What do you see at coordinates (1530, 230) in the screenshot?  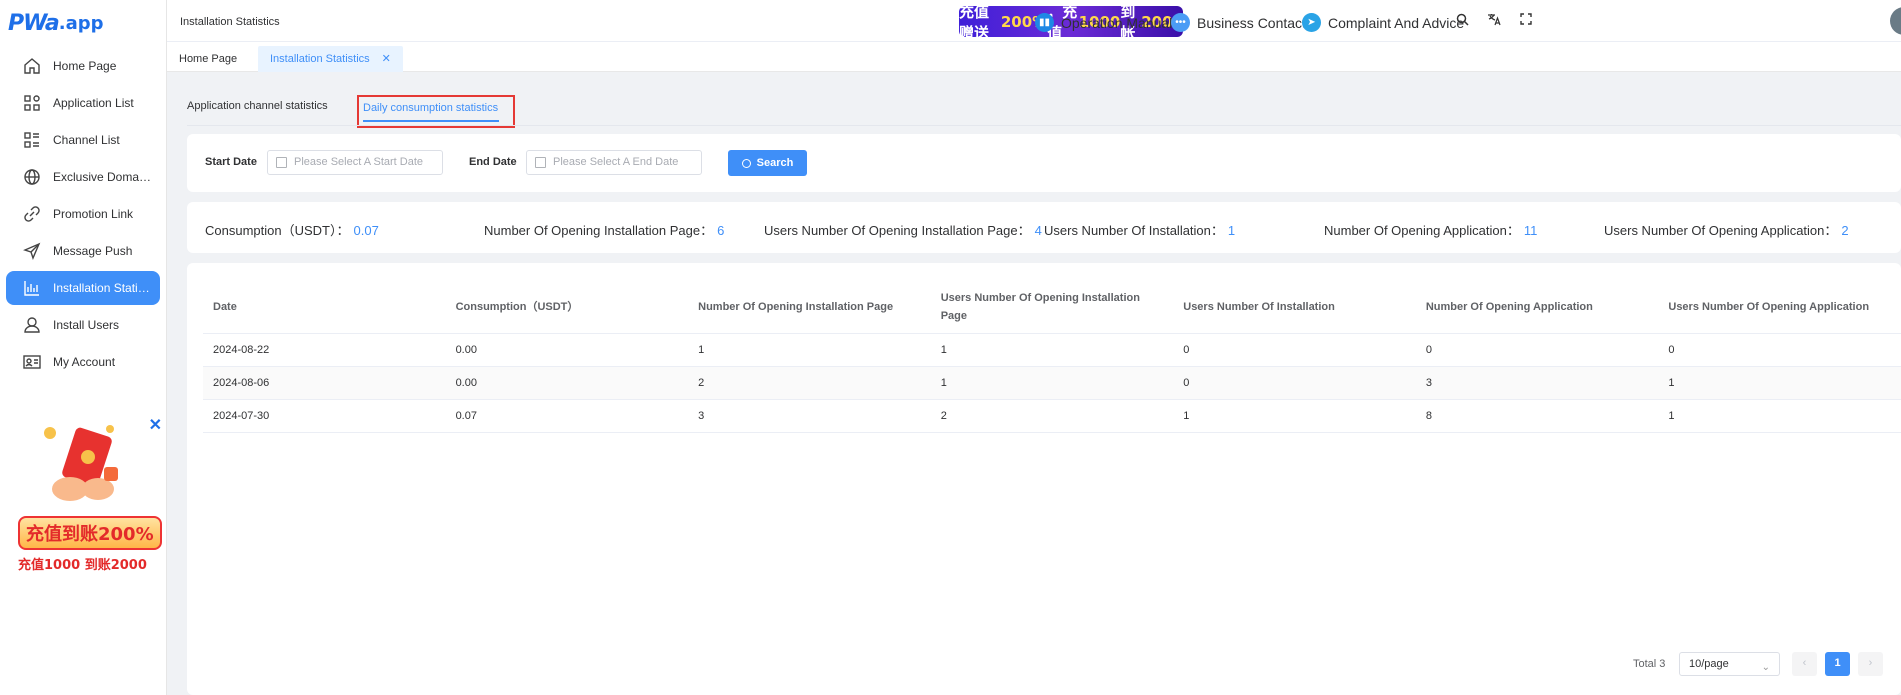 I see `stat-value: 11` at bounding box center [1530, 230].